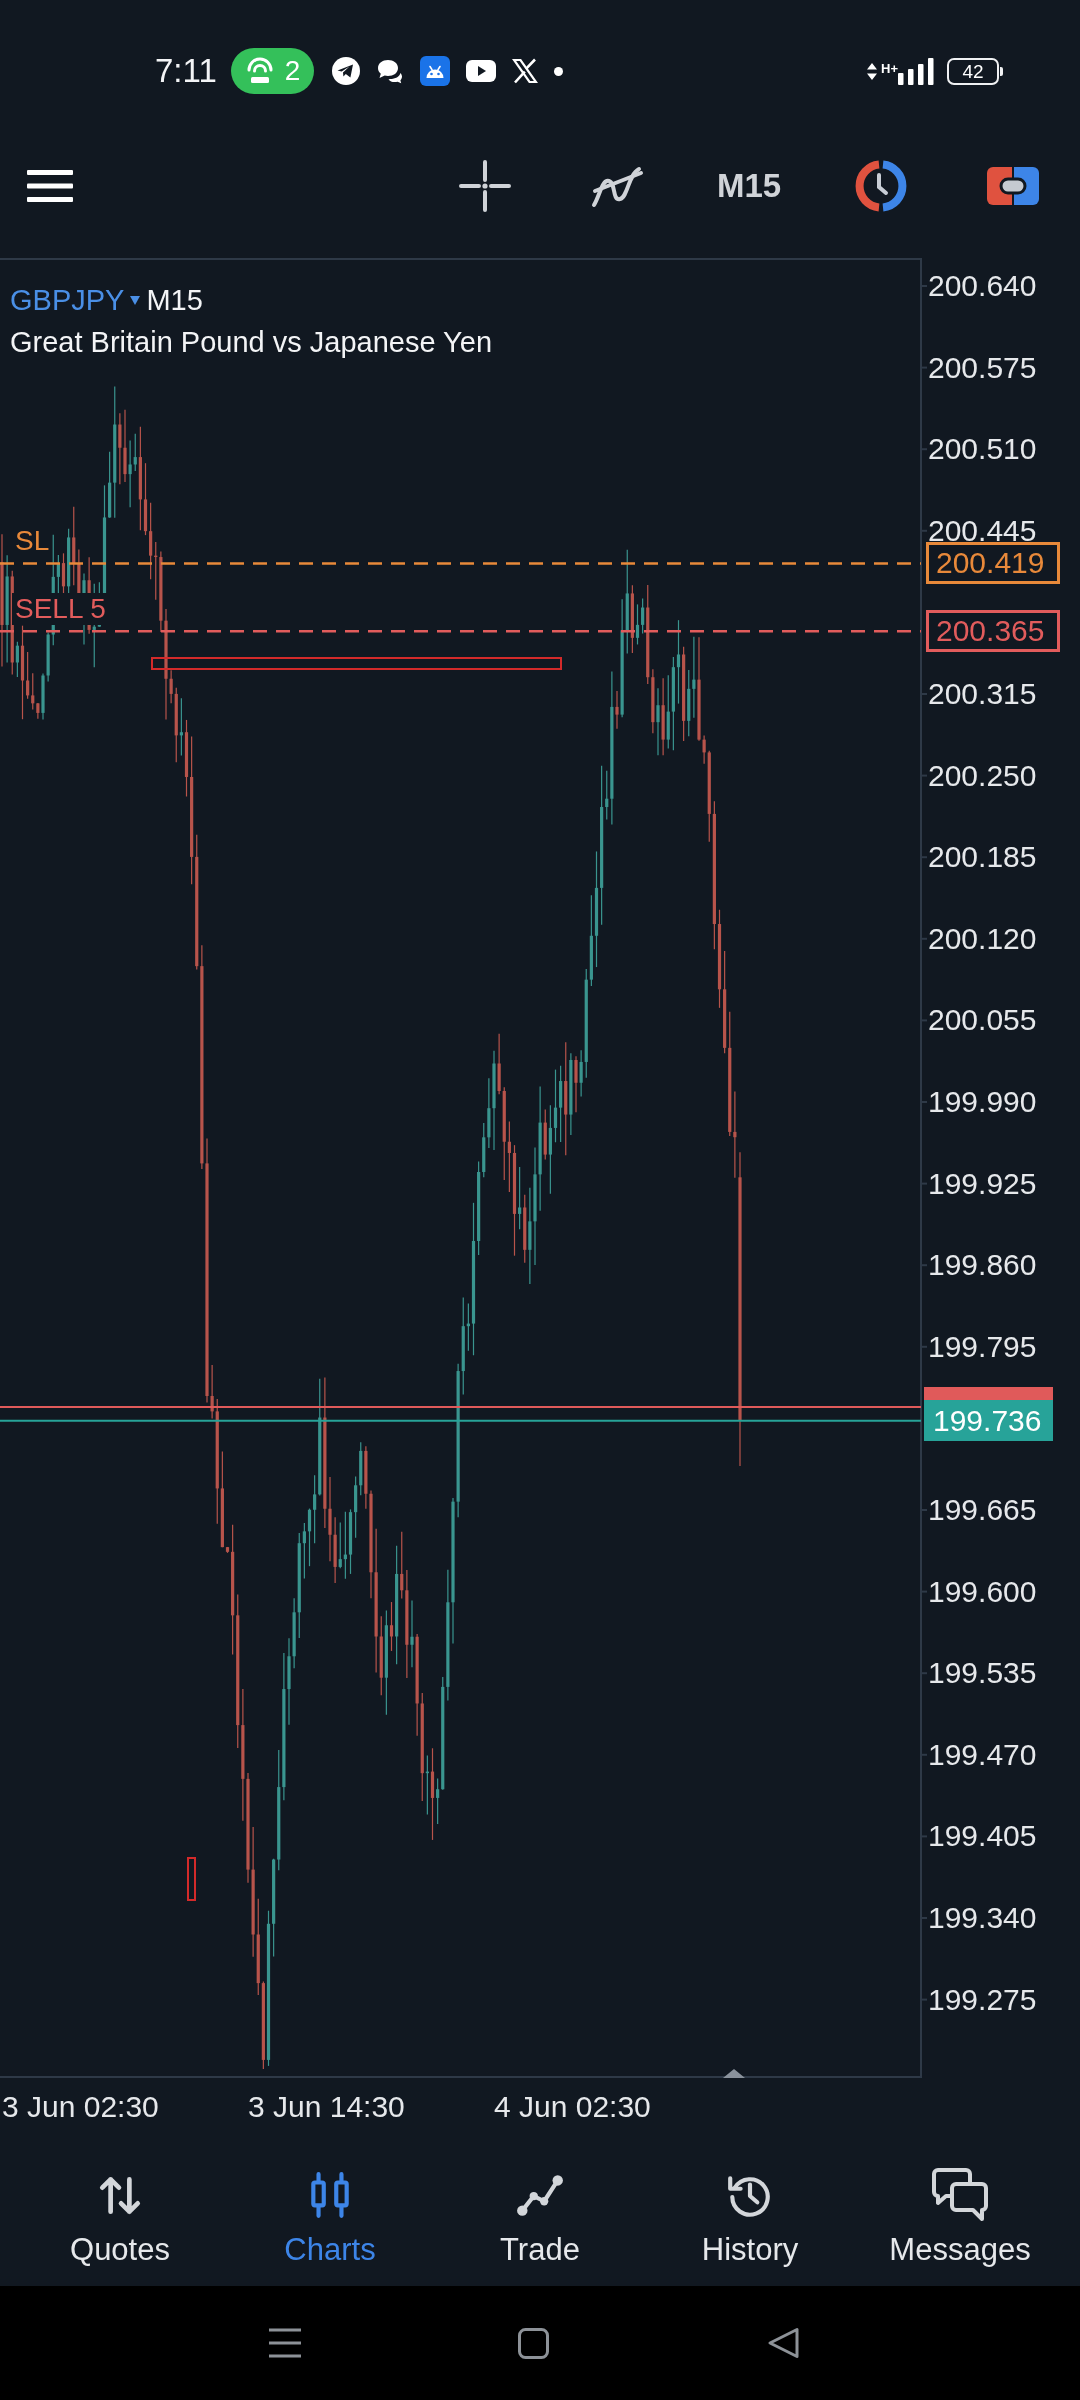 This screenshot has height=2400, width=1080. I want to click on caret-icon, so click(135, 300).